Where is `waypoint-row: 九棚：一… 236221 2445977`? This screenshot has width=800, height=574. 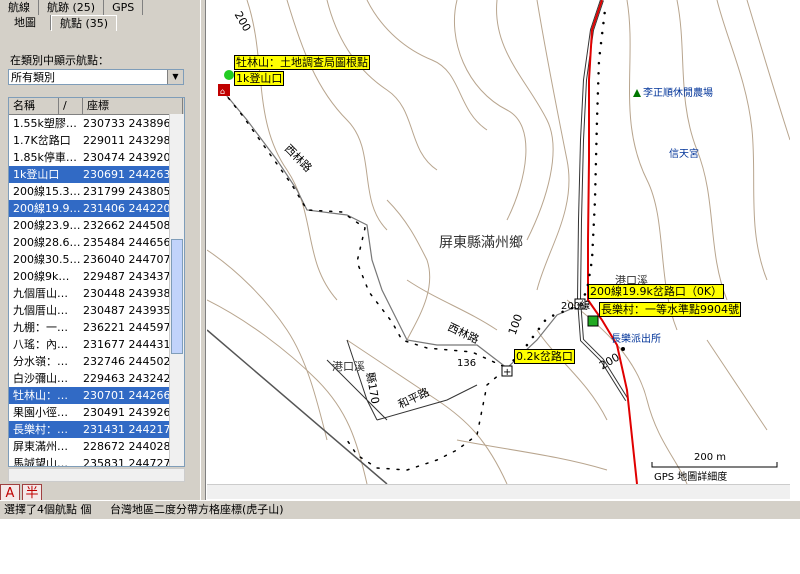 waypoint-row: 九棚：一… 236221 2445977 is located at coordinates (96, 327).